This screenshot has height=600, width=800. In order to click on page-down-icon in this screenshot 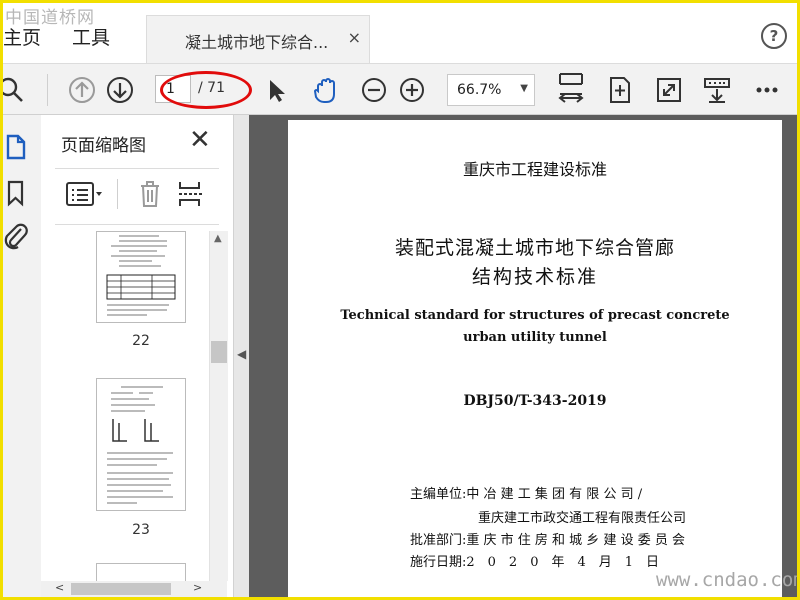, I will do `click(120, 90)`.